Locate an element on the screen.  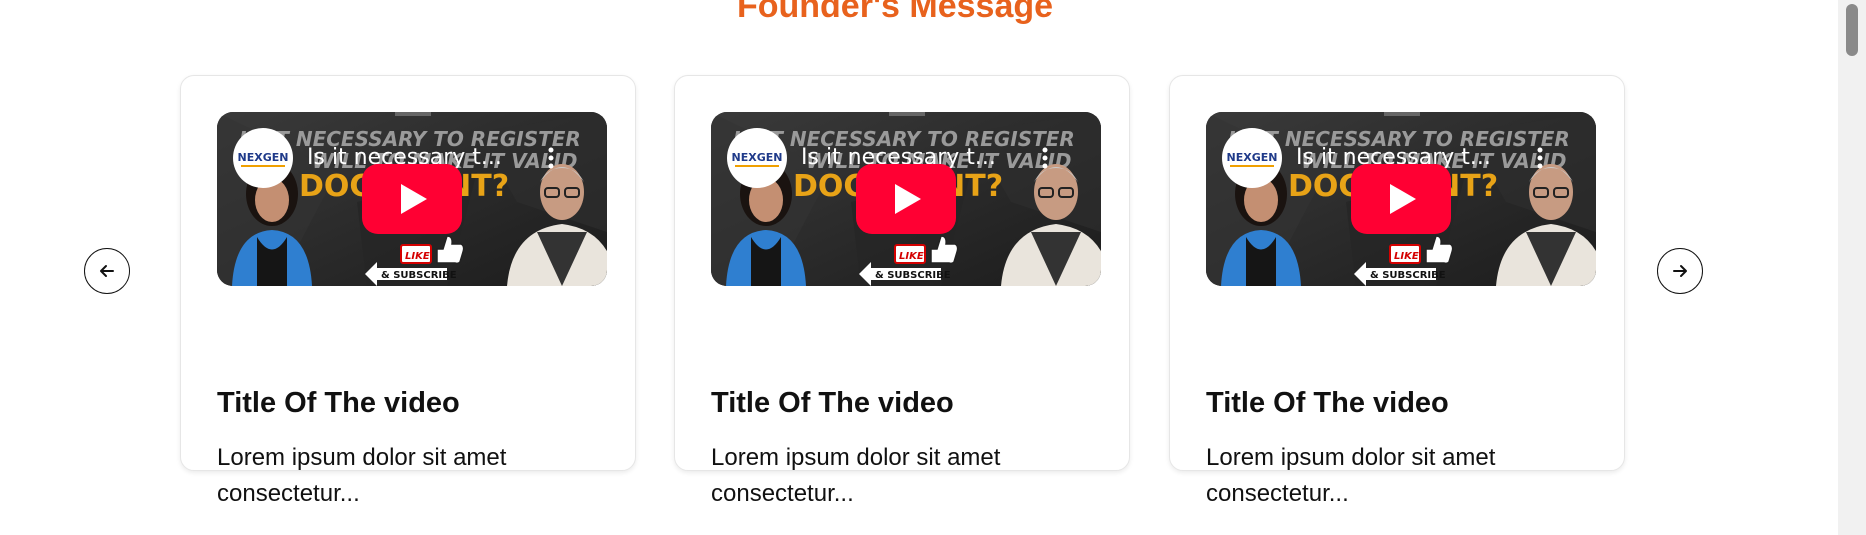
carousel-prev-button is located at coordinates (107, 271).